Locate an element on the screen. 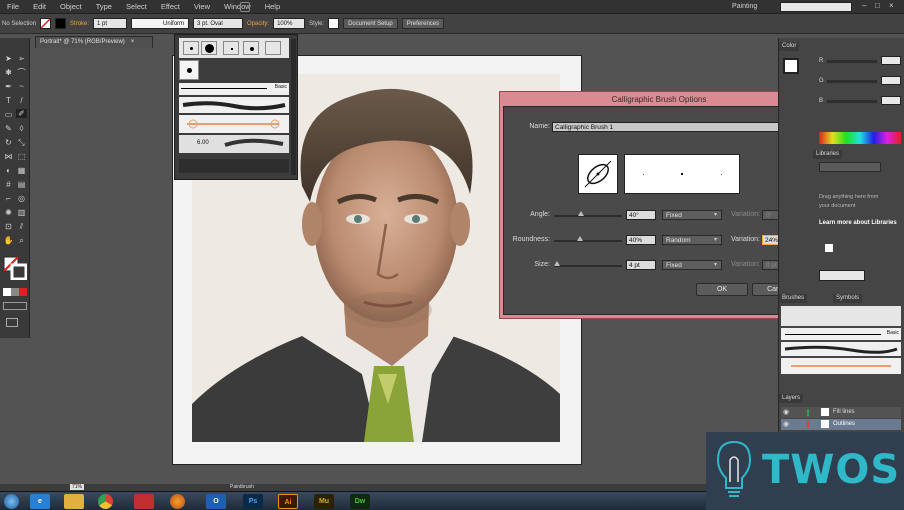  graph-tool-icon: ▥ is located at coordinates (21, 212).